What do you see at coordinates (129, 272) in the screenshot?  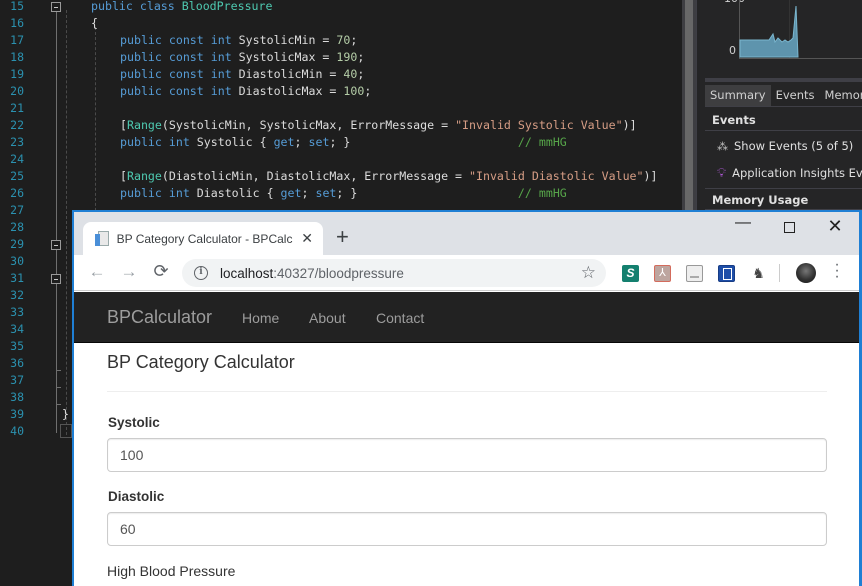 I see `forward-button: →` at bounding box center [129, 272].